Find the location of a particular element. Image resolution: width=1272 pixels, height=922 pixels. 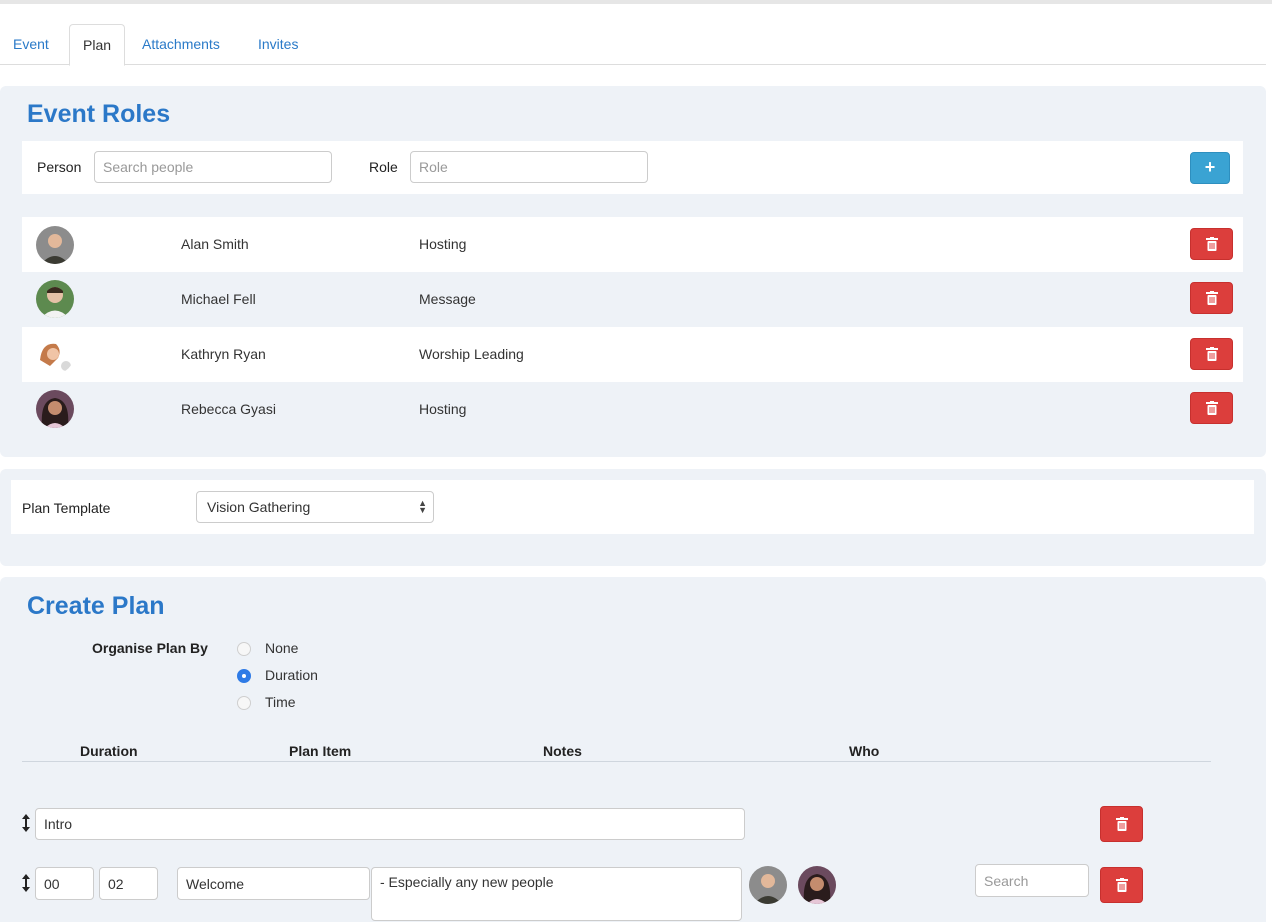

person-name: Michael Fell is located at coordinates (218, 299).